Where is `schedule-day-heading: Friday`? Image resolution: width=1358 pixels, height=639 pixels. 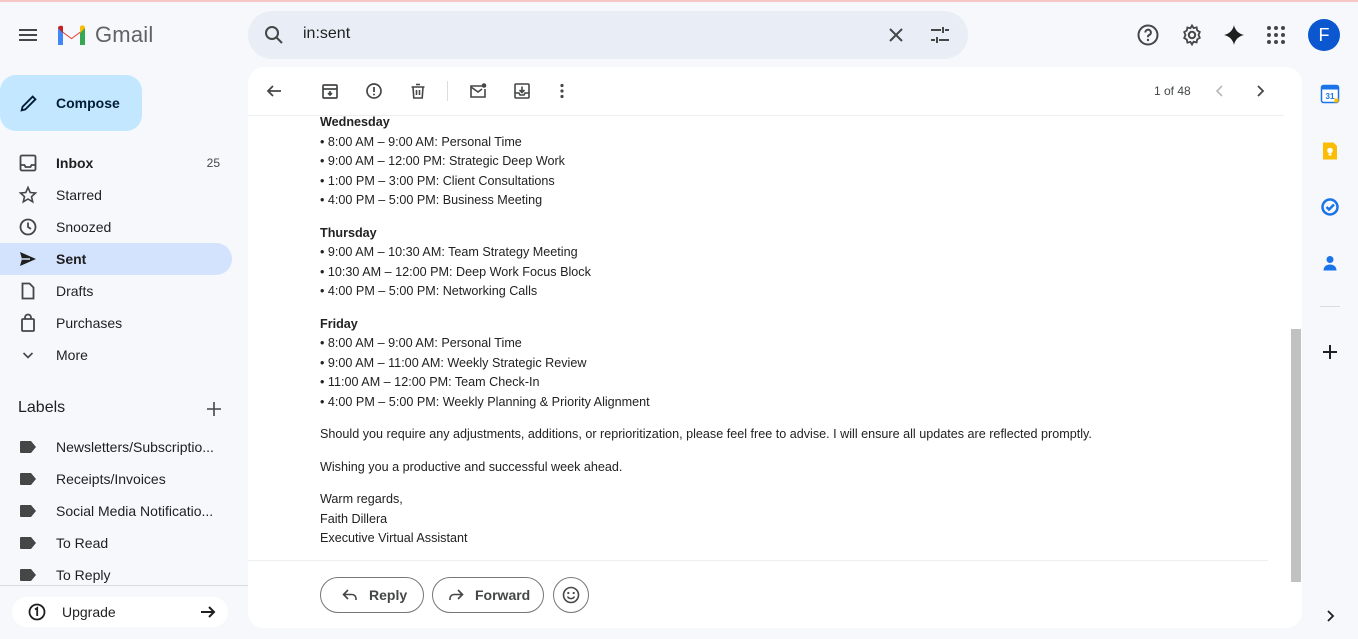
schedule-day-heading: Friday is located at coordinates (339, 323).